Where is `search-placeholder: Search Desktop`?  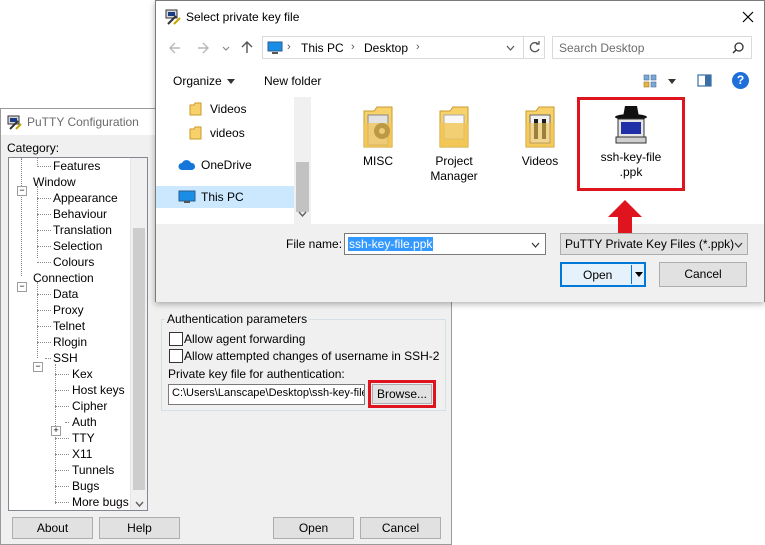 search-placeholder: Search Desktop is located at coordinates (602, 48).